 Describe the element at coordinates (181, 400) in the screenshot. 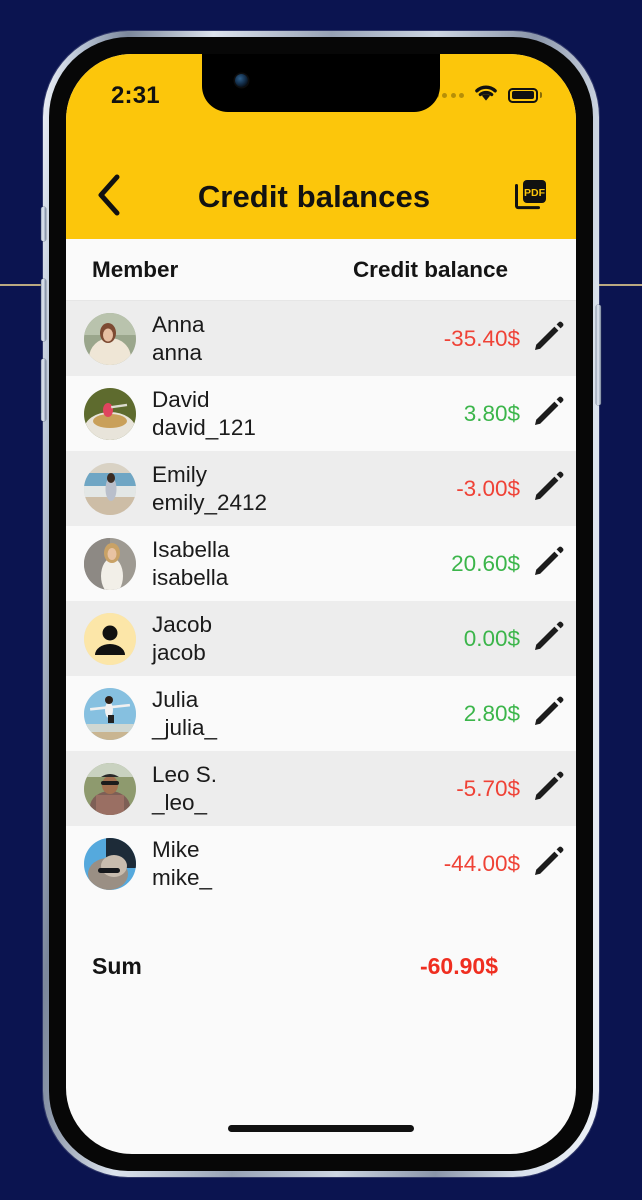

I see `member-name: David` at that location.